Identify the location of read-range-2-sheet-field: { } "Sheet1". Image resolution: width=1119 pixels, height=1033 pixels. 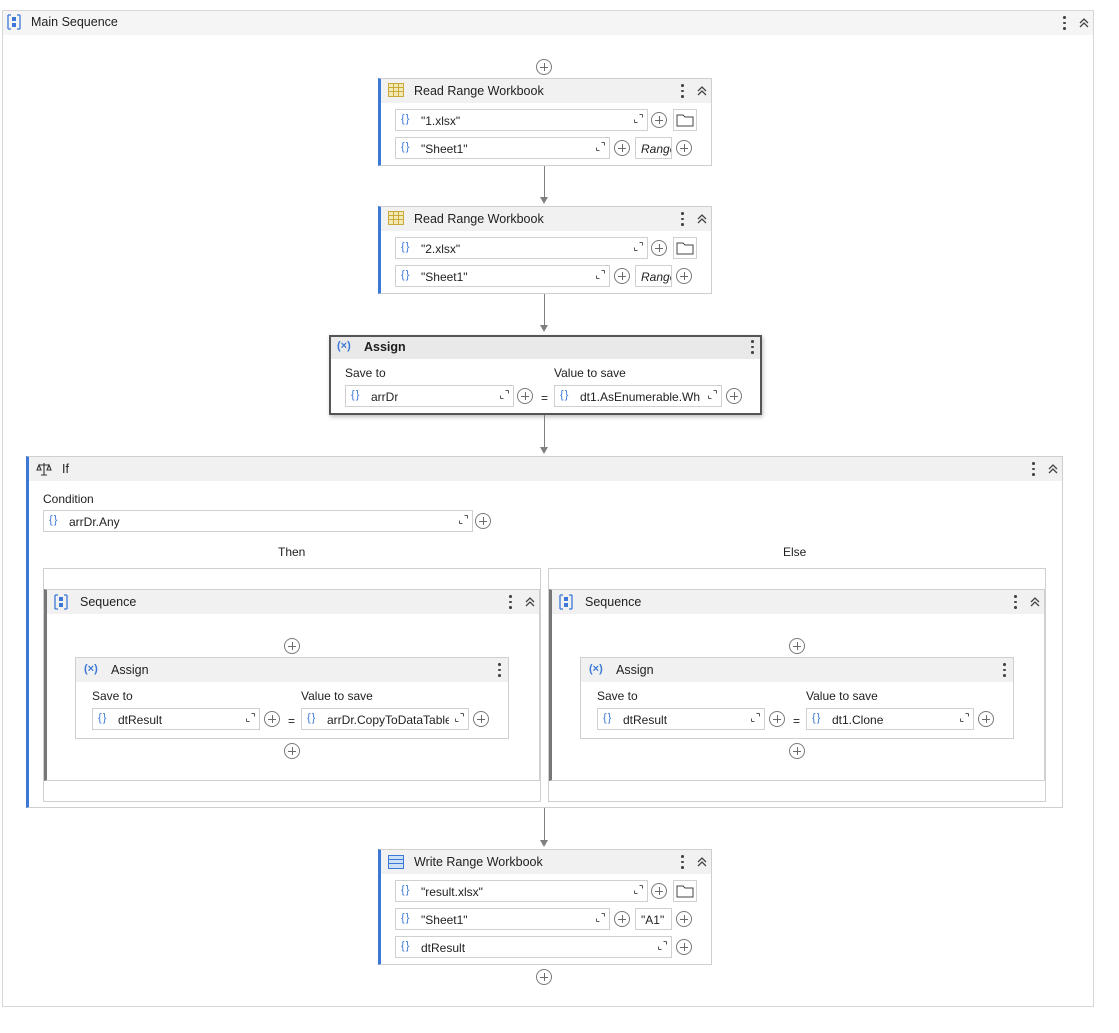
(502, 276).